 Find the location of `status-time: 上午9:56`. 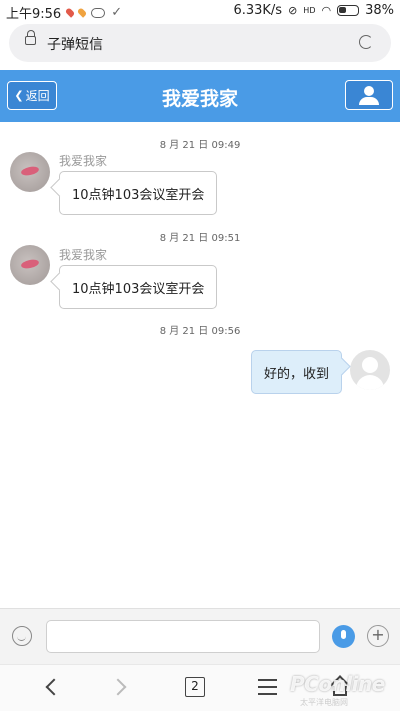

status-time: 上午9:56 is located at coordinates (34, 14).